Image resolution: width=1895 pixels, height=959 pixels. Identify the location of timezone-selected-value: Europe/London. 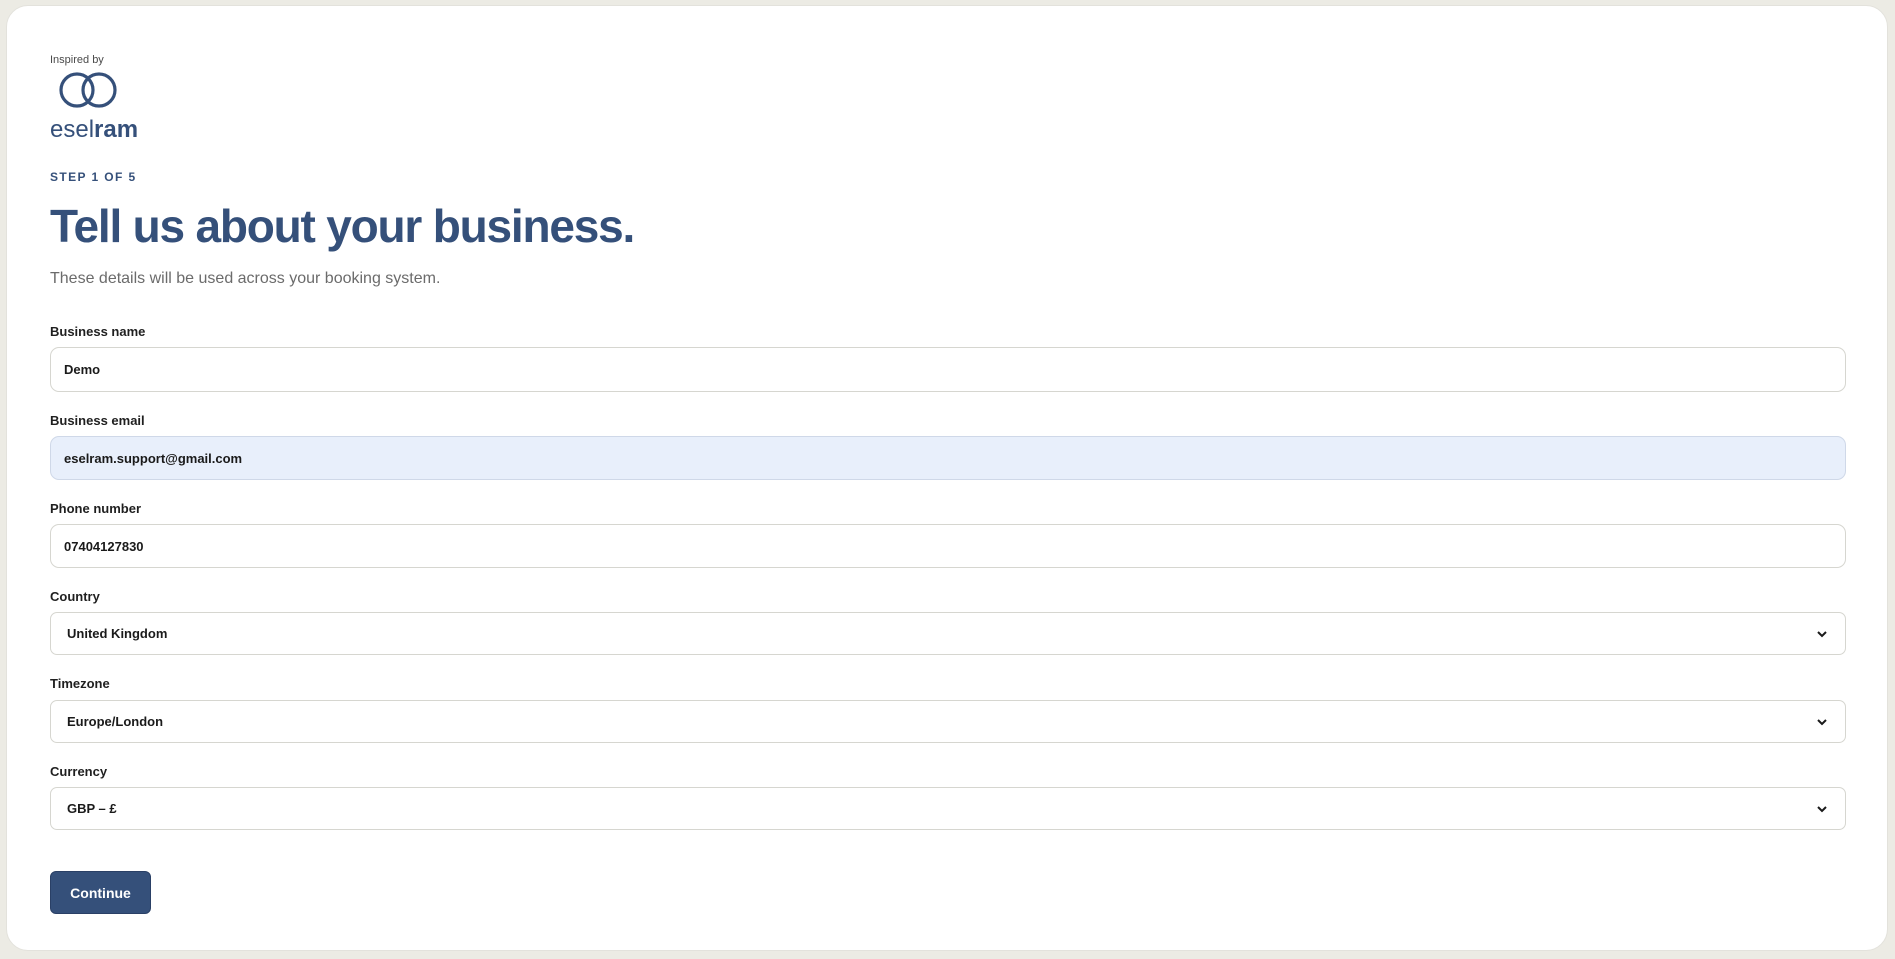
(115, 721).